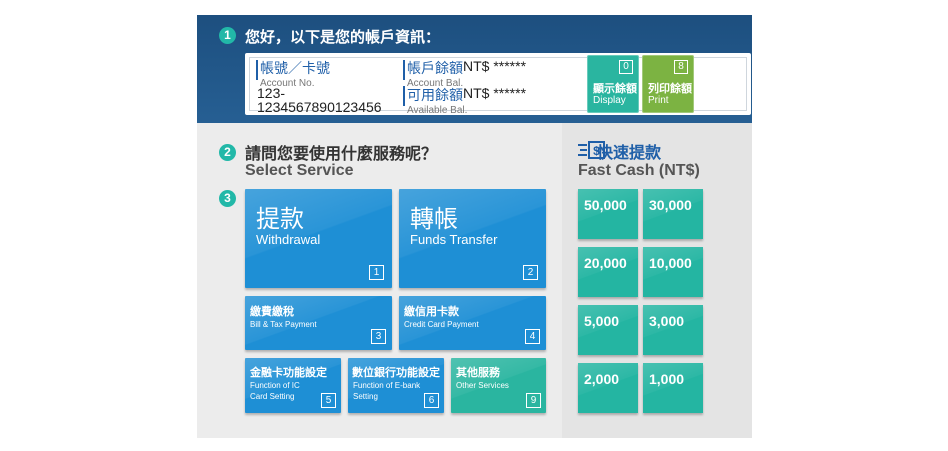  What do you see at coordinates (378, 336) in the screenshot?
I see `key-3: 3` at bounding box center [378, 336].